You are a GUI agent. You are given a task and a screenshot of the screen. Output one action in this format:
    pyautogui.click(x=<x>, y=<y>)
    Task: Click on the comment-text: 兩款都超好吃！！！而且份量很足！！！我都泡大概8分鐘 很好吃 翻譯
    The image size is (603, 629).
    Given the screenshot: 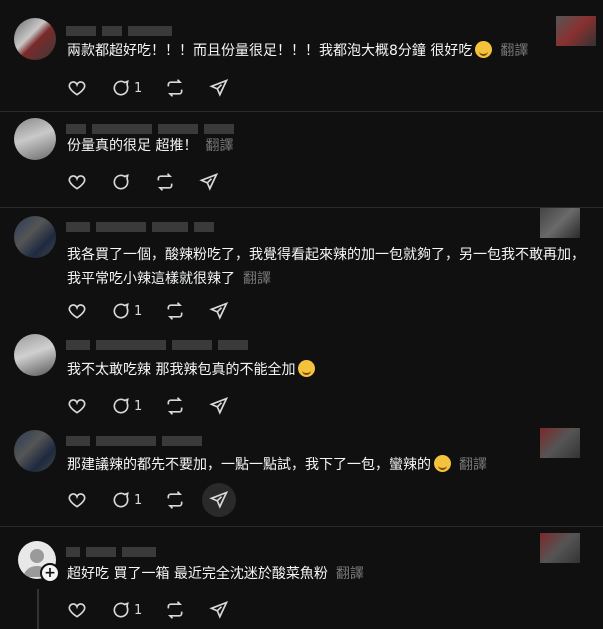 What is the action you would take?
    pyautogui.click(x=298, y=50)
    